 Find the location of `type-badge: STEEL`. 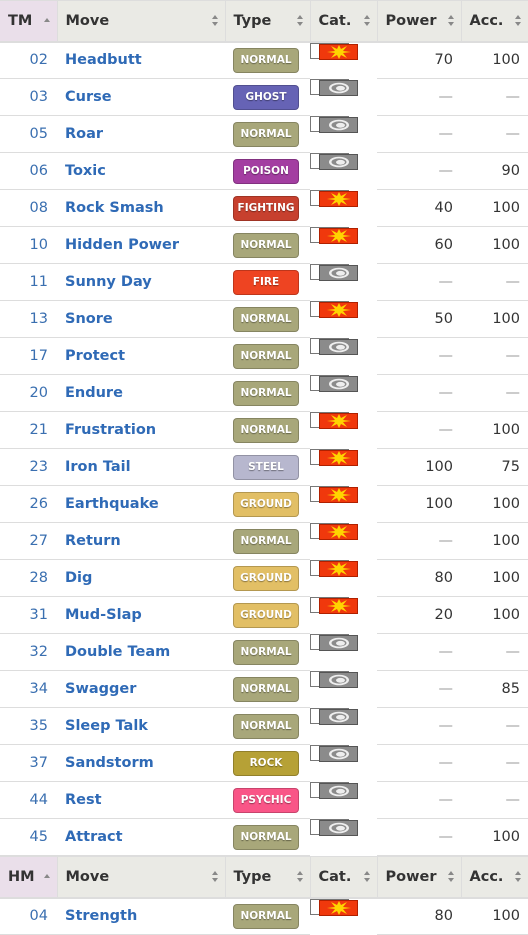

type-badge: STEEL is located at coordinates (266, 467).